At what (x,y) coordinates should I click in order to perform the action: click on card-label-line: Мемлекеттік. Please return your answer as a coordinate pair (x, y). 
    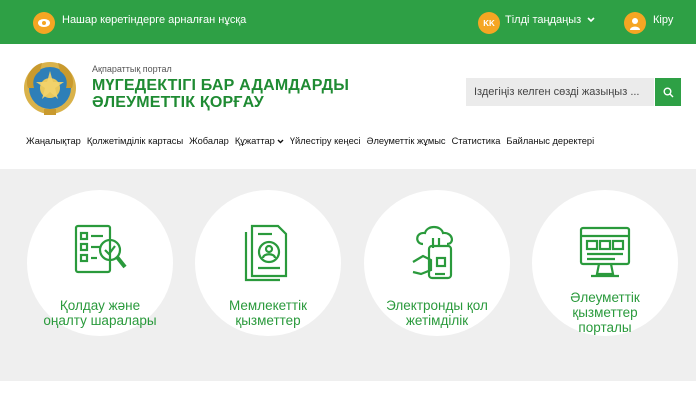
    Looking at the image, I should click on (268, 305).